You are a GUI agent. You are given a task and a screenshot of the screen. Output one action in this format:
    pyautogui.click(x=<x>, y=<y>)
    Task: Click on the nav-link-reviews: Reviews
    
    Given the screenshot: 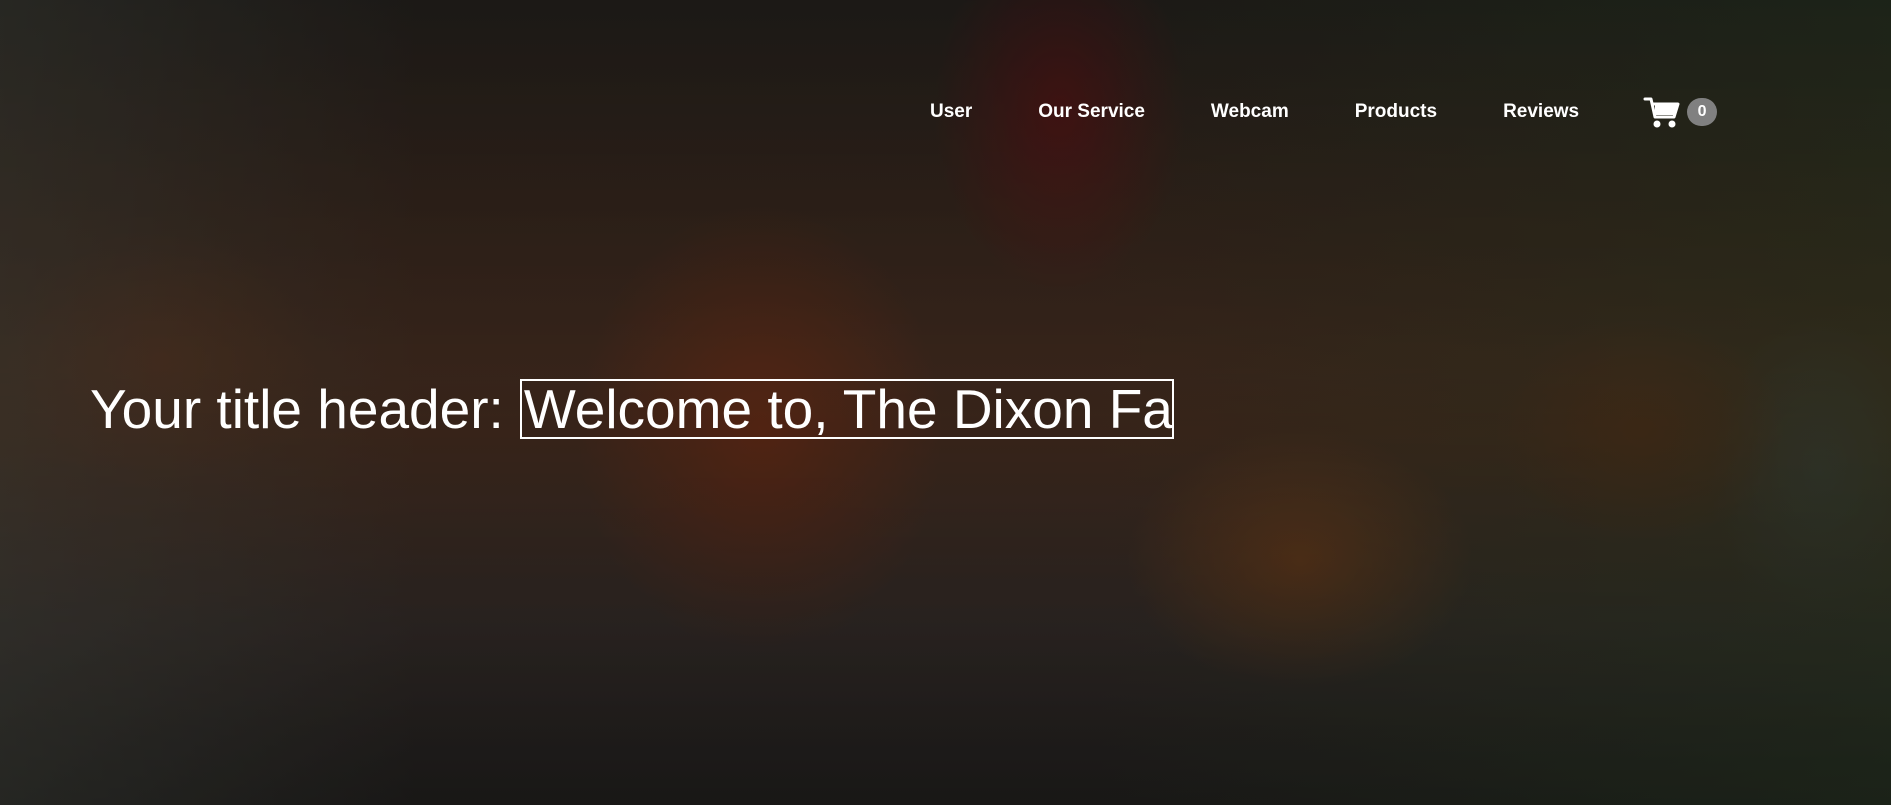 What is the action you would take?
    pyautogui.click(x=1541, y=112)
    